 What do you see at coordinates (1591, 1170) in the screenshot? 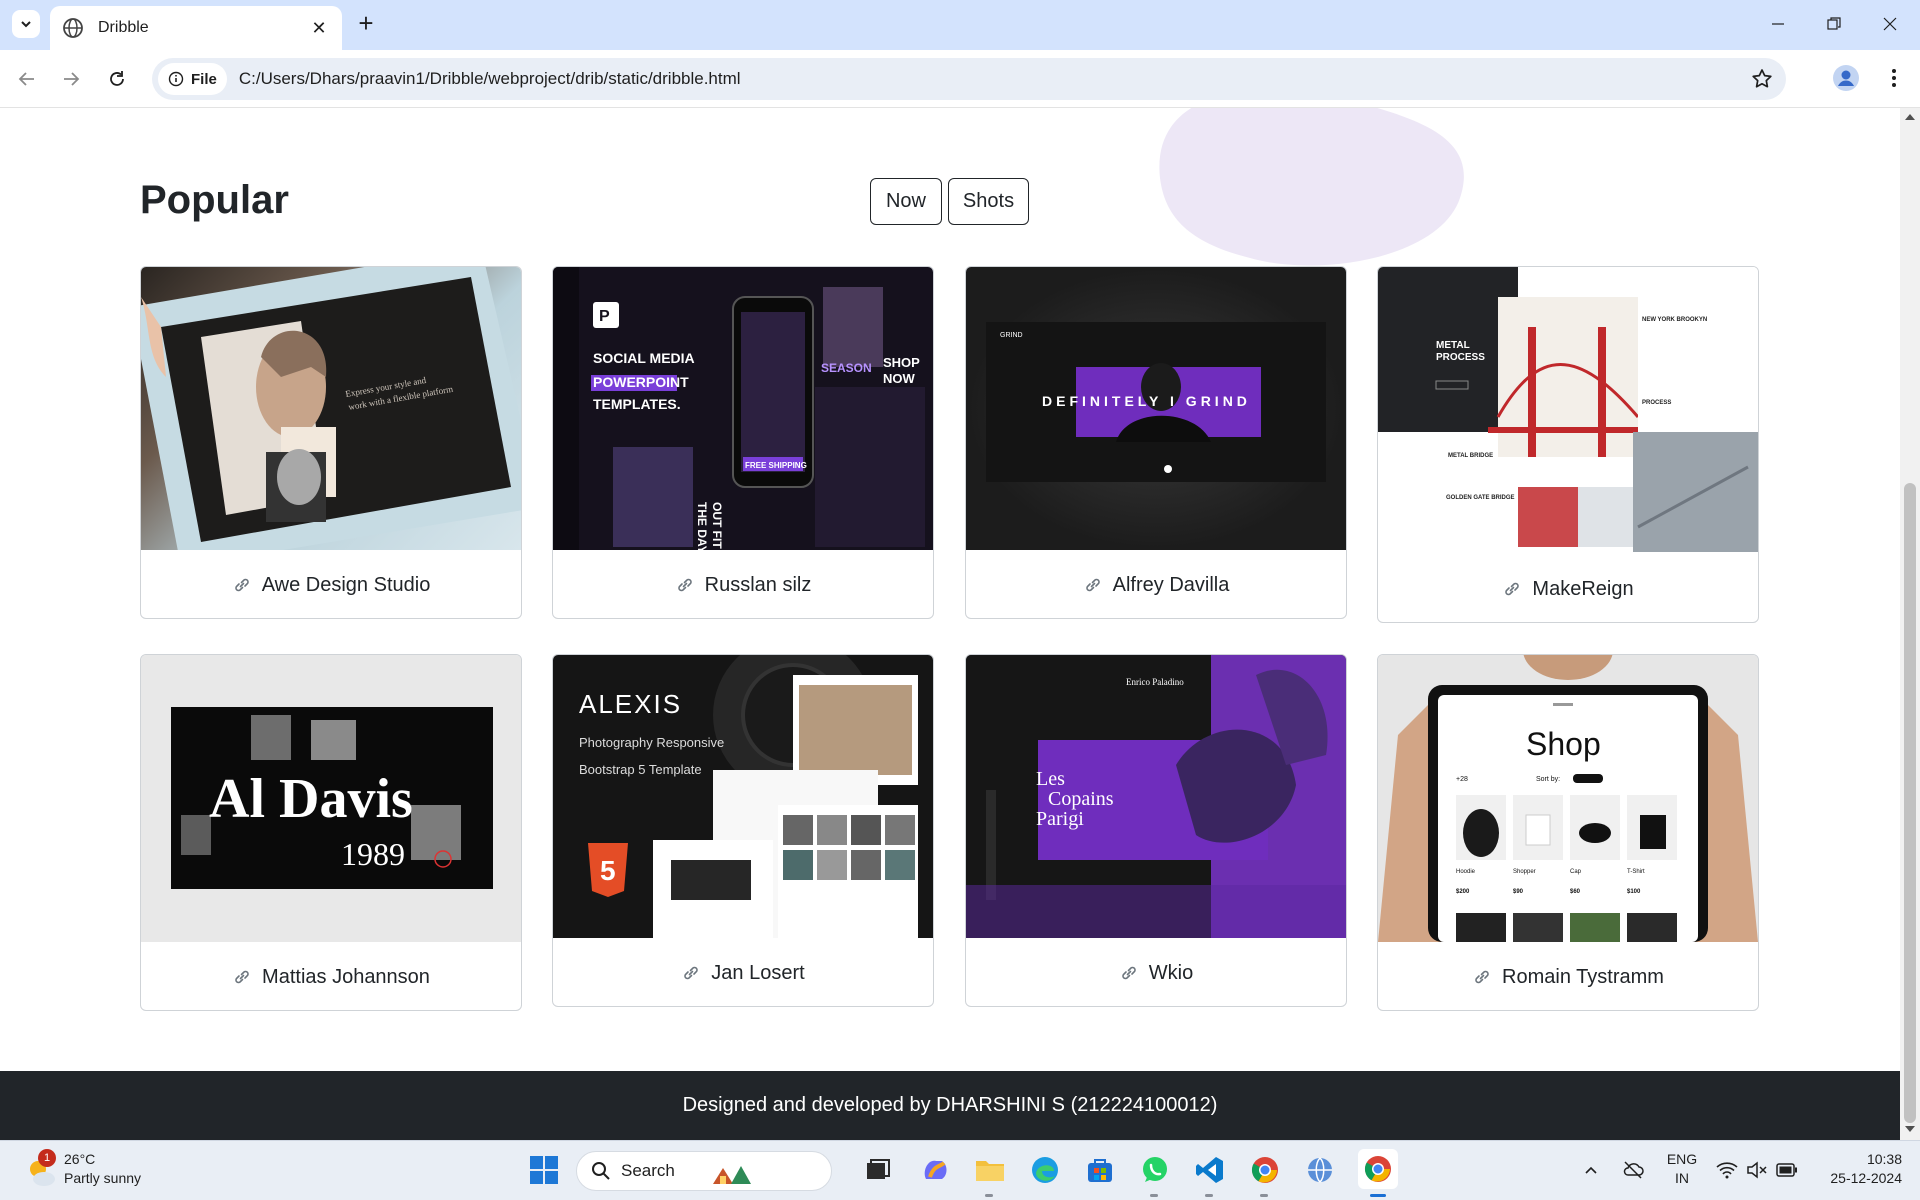
I see `tray-overflow-button` at bounding box center [1591, 1170].